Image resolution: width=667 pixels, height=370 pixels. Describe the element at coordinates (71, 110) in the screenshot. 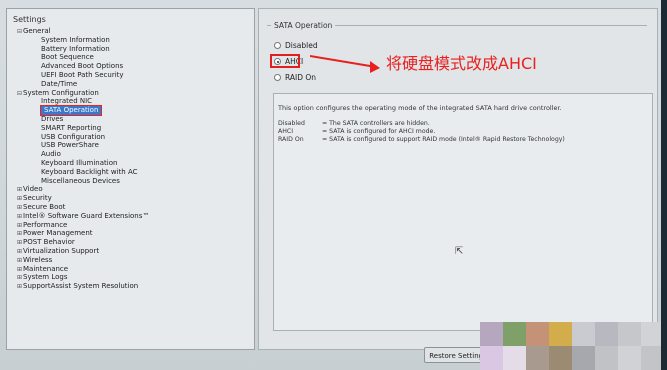

I see `tree-item-label: SATA Operation` at that location.